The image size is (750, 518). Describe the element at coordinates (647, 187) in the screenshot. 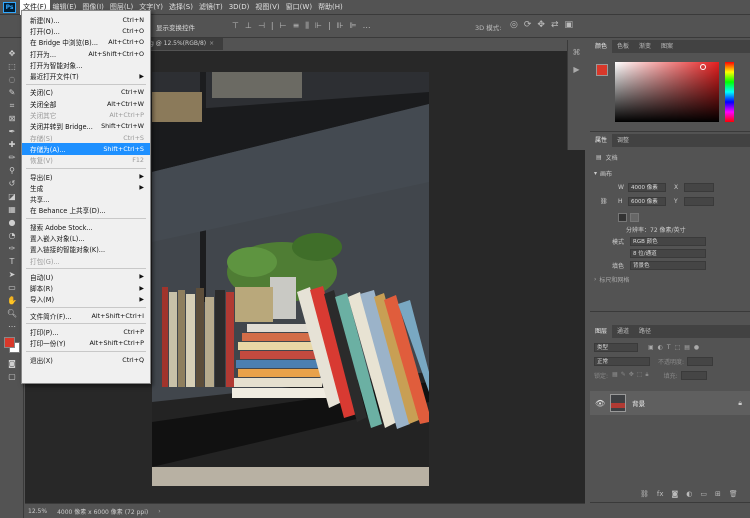

I see `width-input: 4000 像素` at that location.